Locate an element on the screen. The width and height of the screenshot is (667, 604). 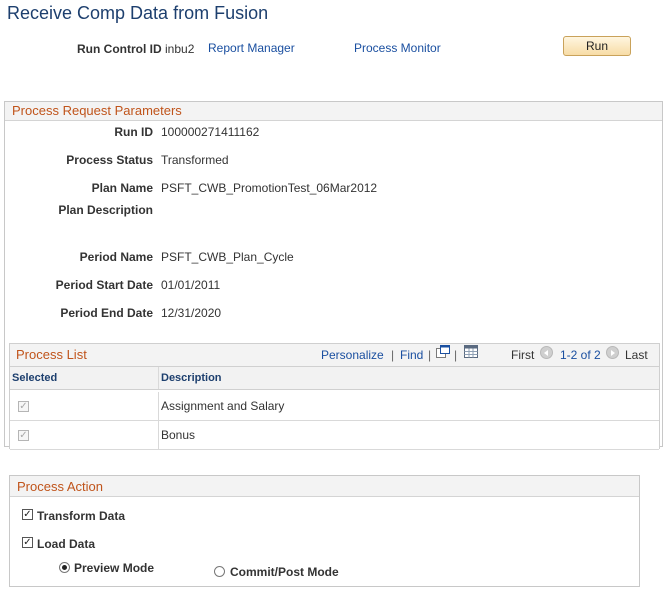
transform-data-checkbox: ✓ is located at coordinates (27, 514).